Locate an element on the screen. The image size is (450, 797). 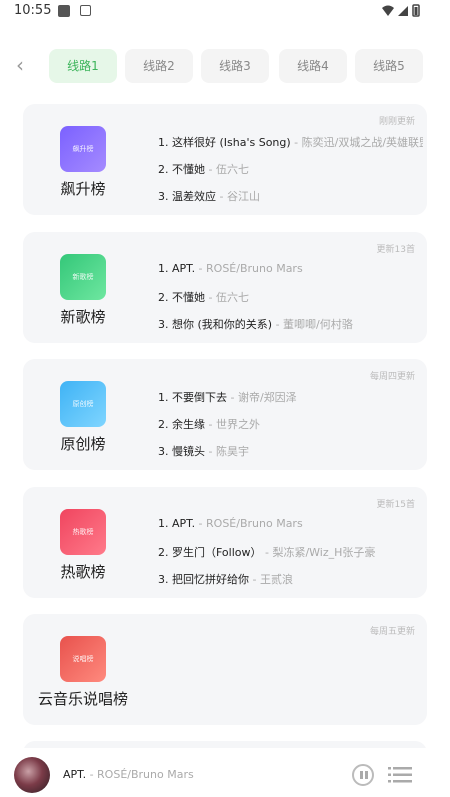
chart-title: 热歌榜 is located at coordinates (83, 572).